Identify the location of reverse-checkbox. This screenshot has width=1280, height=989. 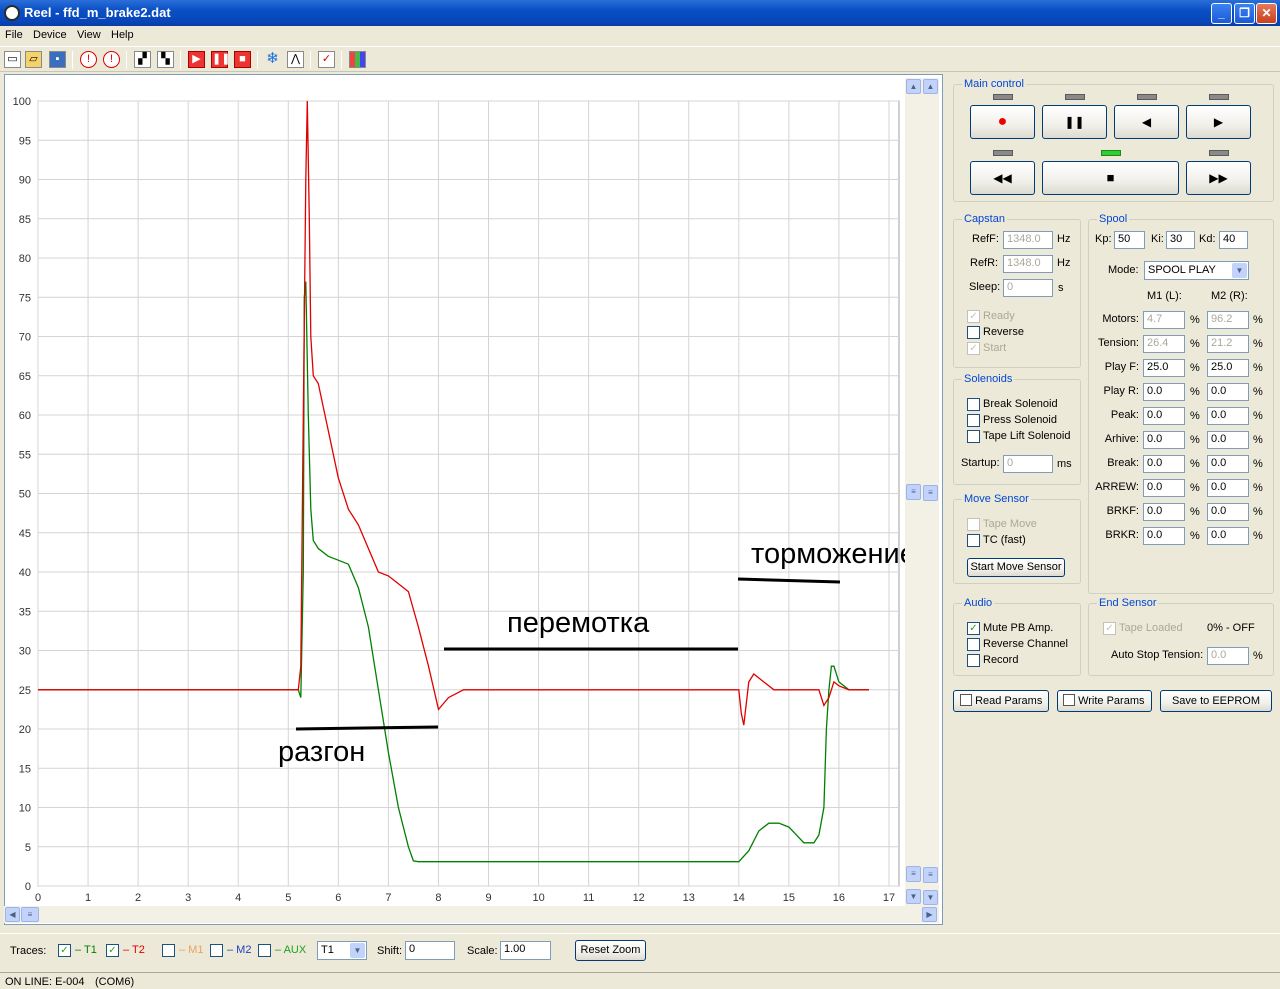
(973, 332).